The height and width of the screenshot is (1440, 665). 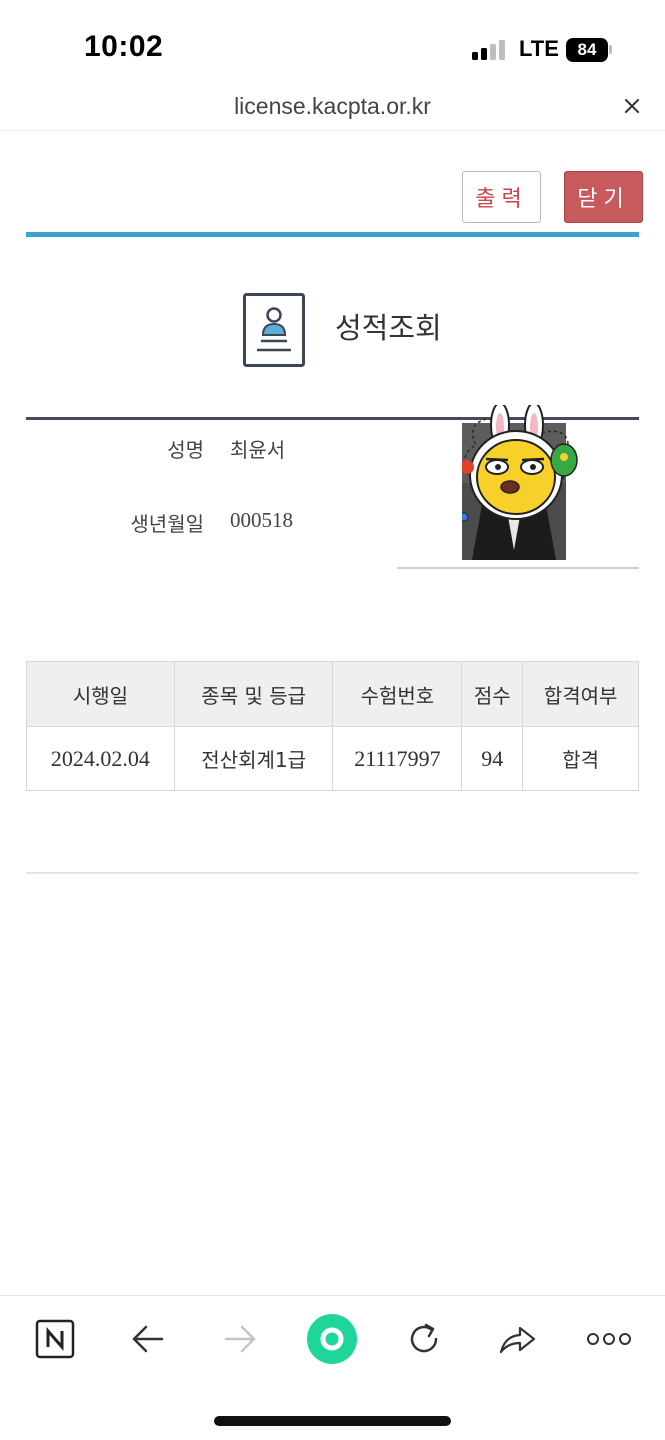 I want to click on profile-photo, so click(x=520, y=481).